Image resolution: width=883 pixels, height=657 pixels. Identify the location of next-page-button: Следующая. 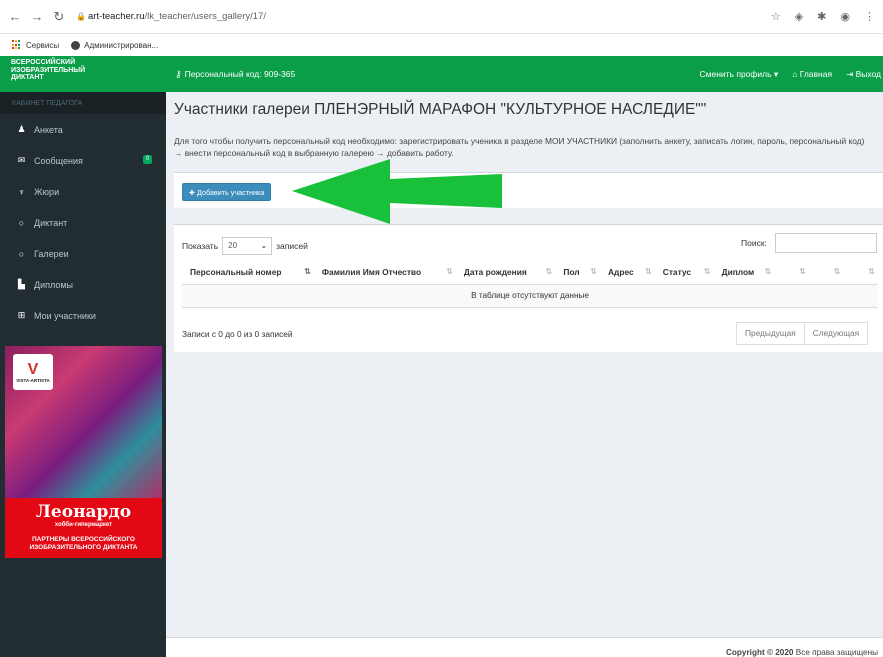
(836, 333).